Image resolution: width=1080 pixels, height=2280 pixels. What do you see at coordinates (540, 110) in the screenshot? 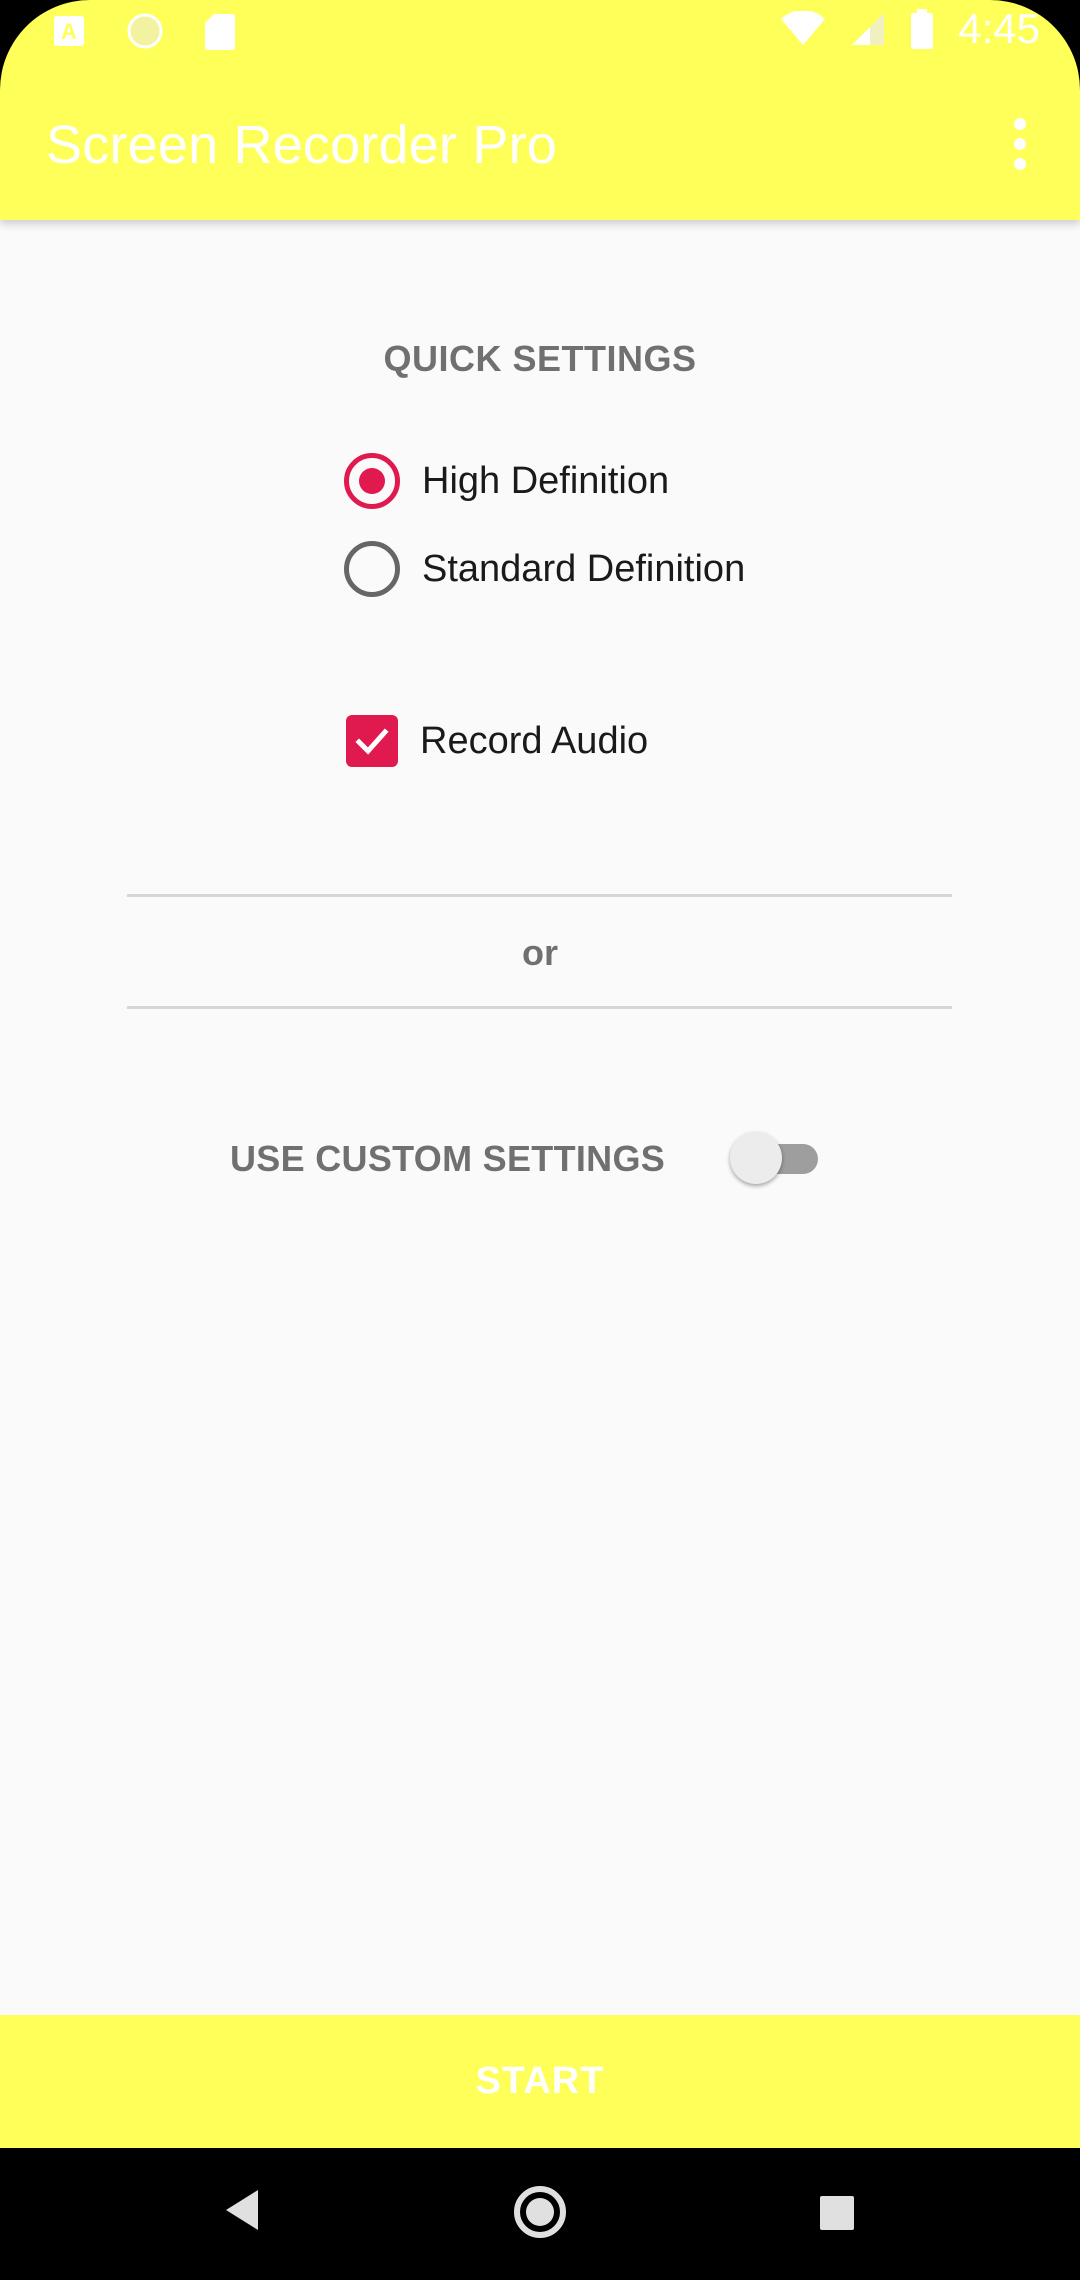
I see `top-bar: A 4:45 Screen Recorder Pro` at bounding box center [540, 110].